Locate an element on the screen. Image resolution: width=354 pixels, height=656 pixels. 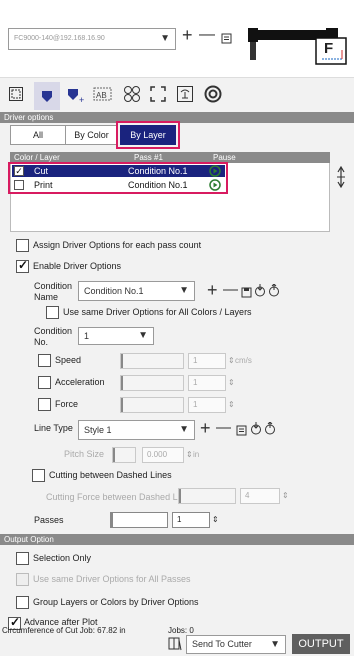
use-same-passes-checkbox is located at coordinates (22, 579).